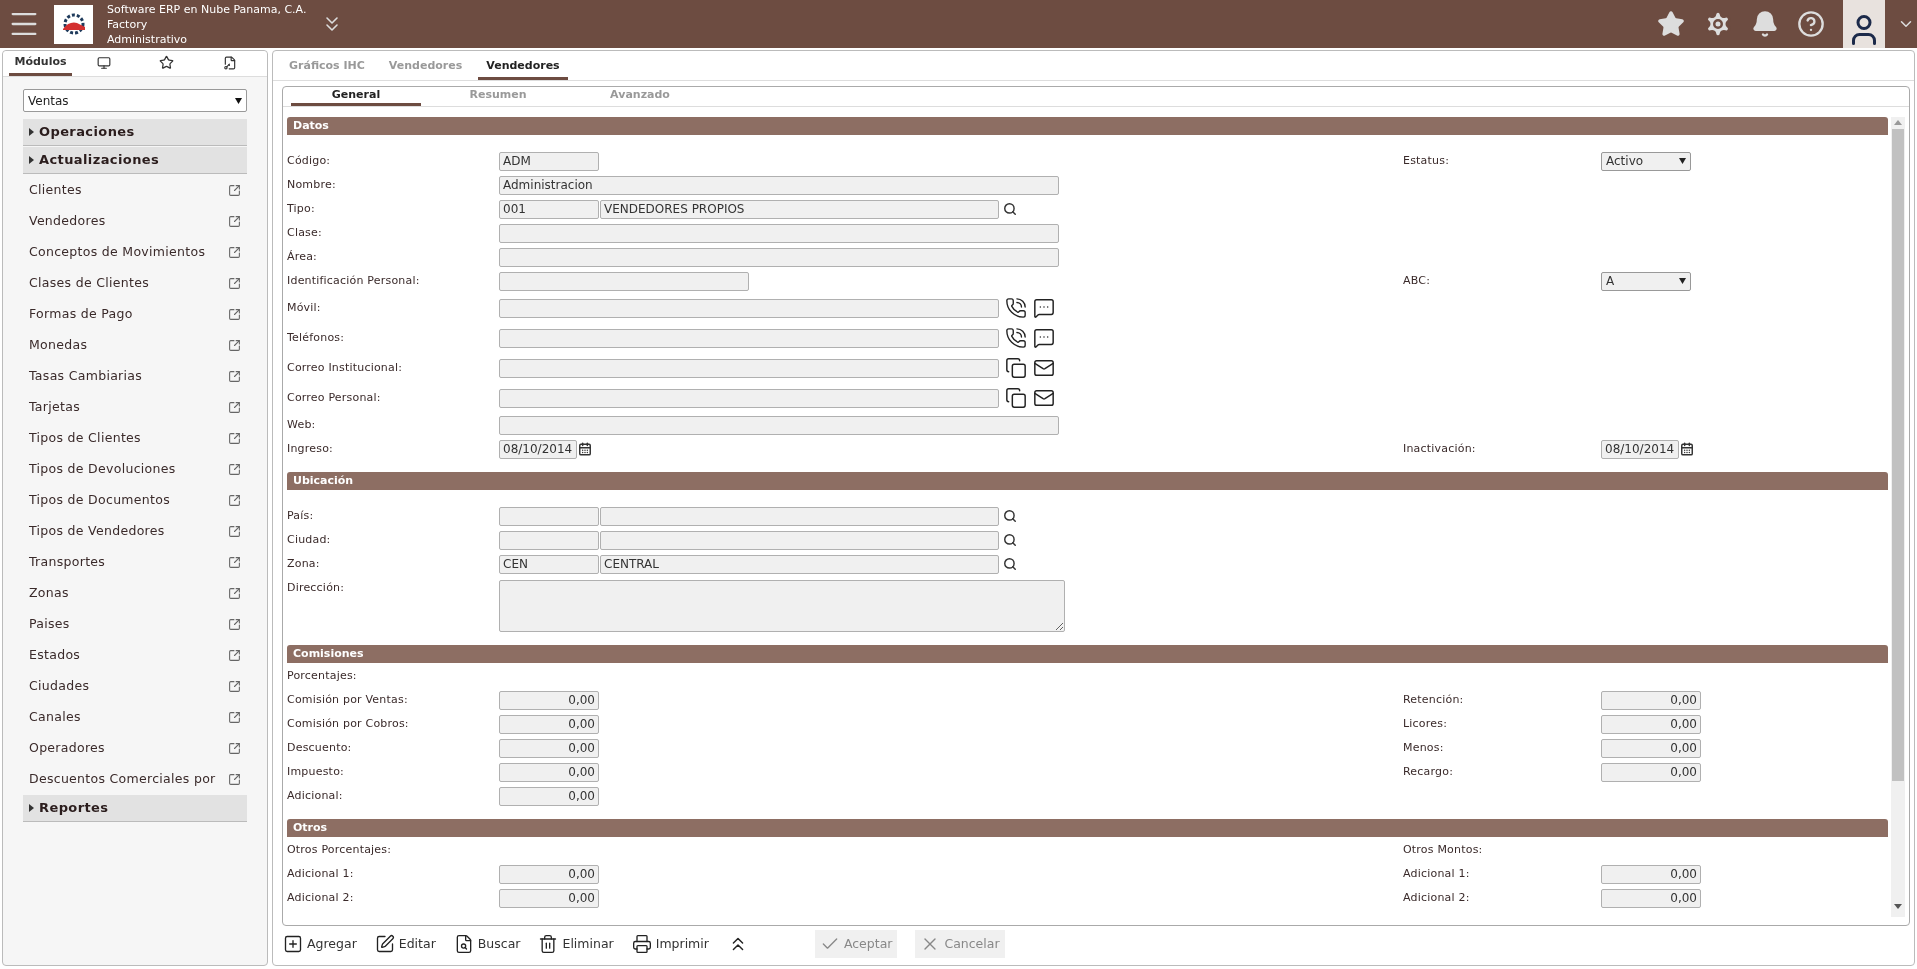 Image resolution: width=1917 pixels, height=969 pixels. I want to click on address-field, so click(782, 606).